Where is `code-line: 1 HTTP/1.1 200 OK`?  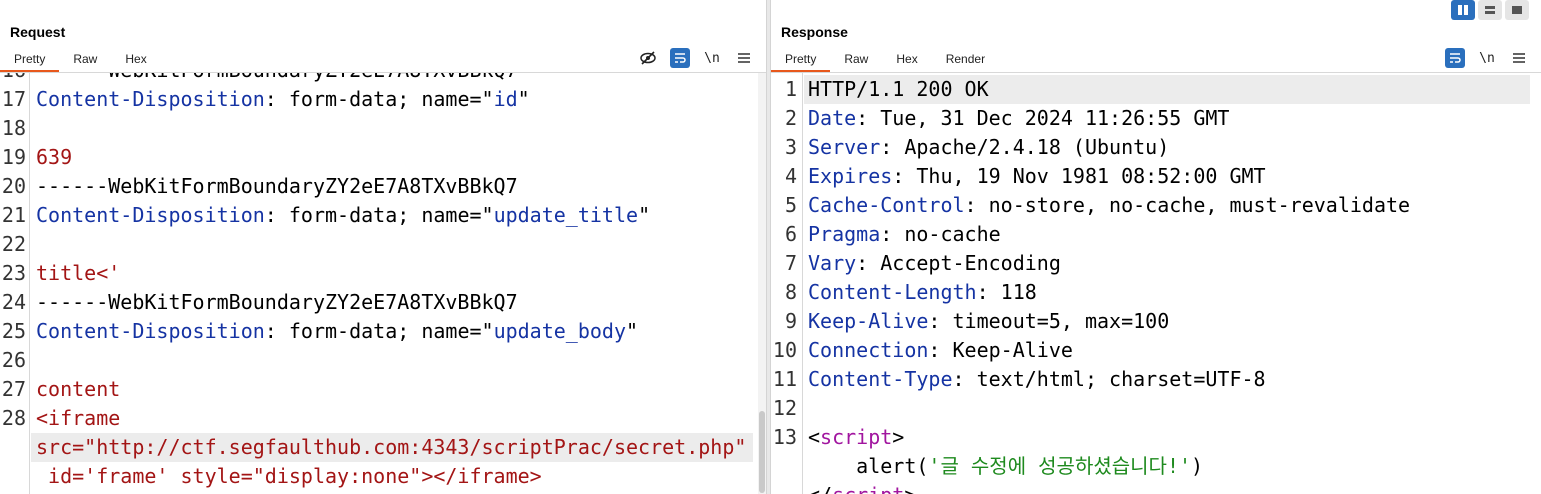 code-line: 1 HTTP/1.1 200 OK is located at coordinates (1157, 89).